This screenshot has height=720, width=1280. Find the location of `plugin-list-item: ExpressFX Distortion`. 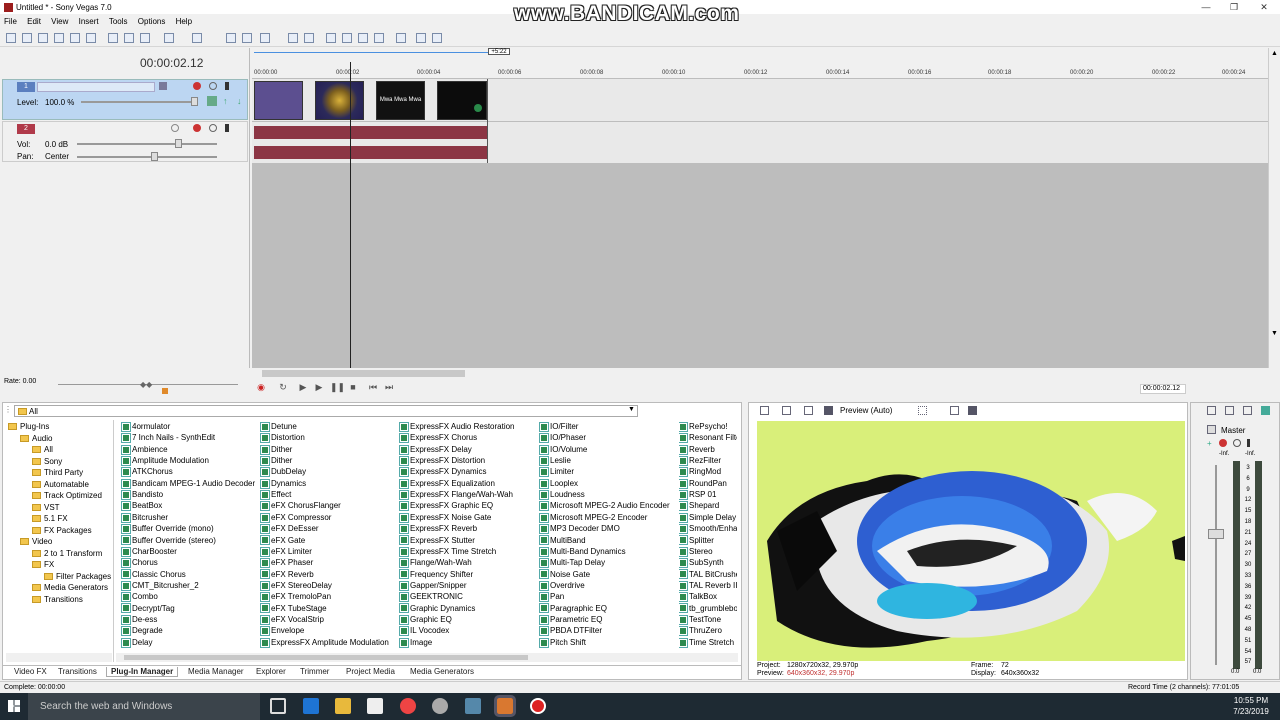

plugin-list-item: ExpressFX Distortion is located at coordinates (442, 460).